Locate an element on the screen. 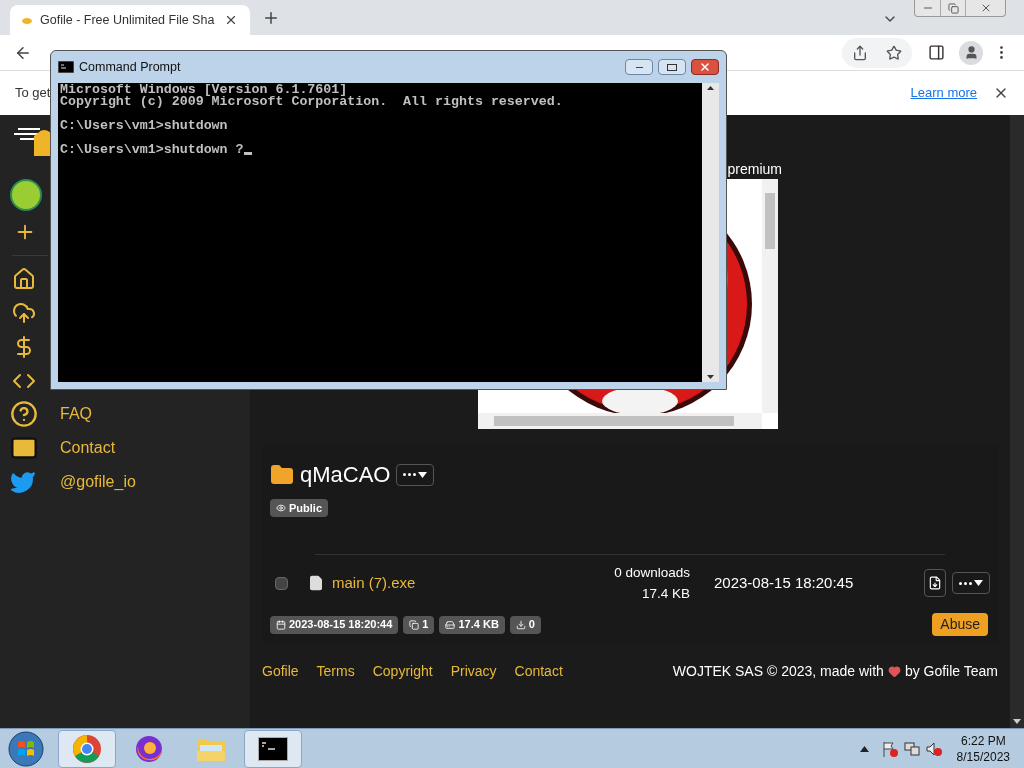  stat-text: 2023-08-15 18:20:44 is located at coordinates (341, 625).